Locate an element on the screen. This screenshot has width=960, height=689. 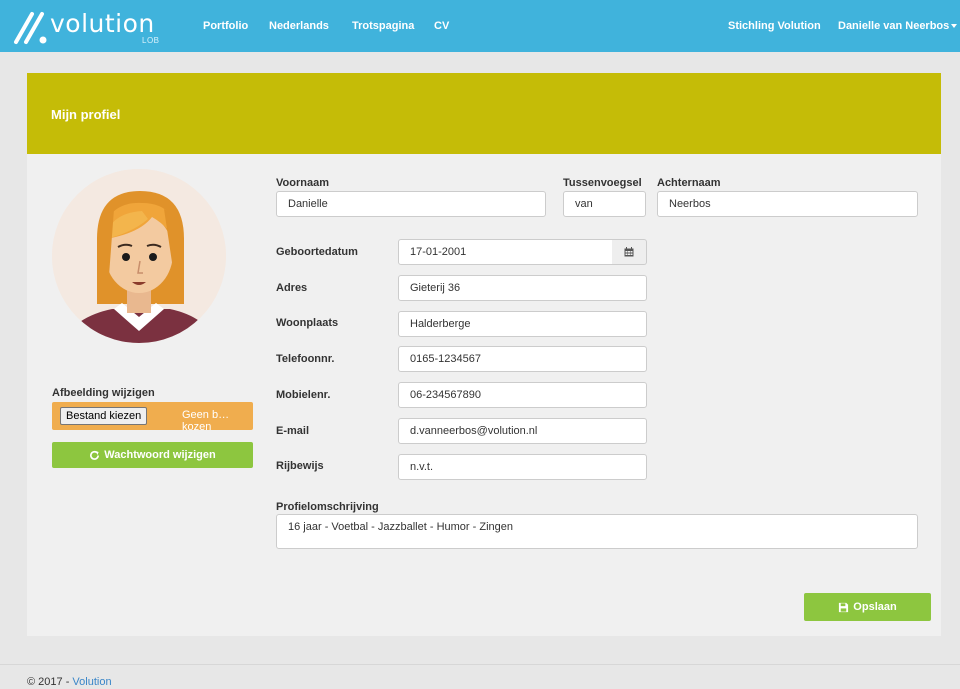
phone-field: 0165-1234567 is located at coordinates (522, 359).